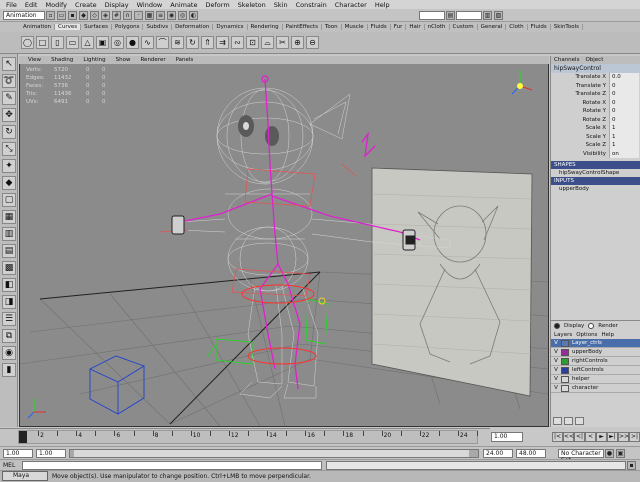 This screenshot has width=640, height=482. I want to click on shelf-tab-fluids: Fluids, so click(539, 27).